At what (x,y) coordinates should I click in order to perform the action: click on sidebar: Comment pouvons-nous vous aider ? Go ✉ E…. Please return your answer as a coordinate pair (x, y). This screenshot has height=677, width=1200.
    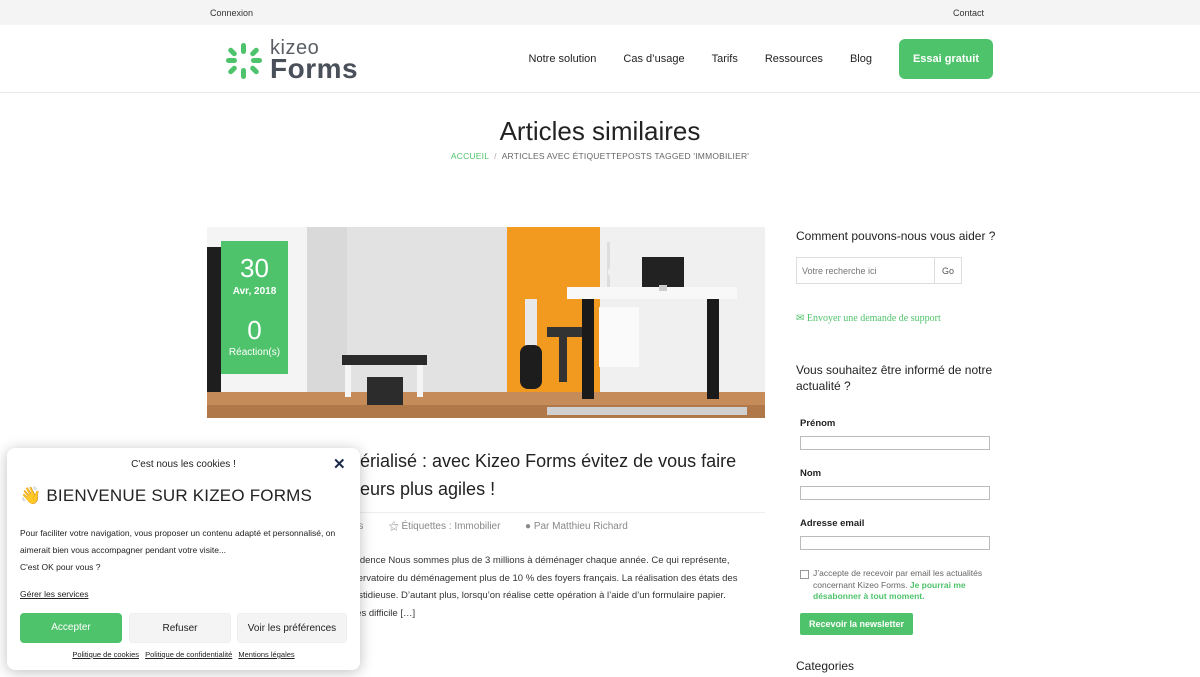
    Looking at the image, I should click on (896, 450).